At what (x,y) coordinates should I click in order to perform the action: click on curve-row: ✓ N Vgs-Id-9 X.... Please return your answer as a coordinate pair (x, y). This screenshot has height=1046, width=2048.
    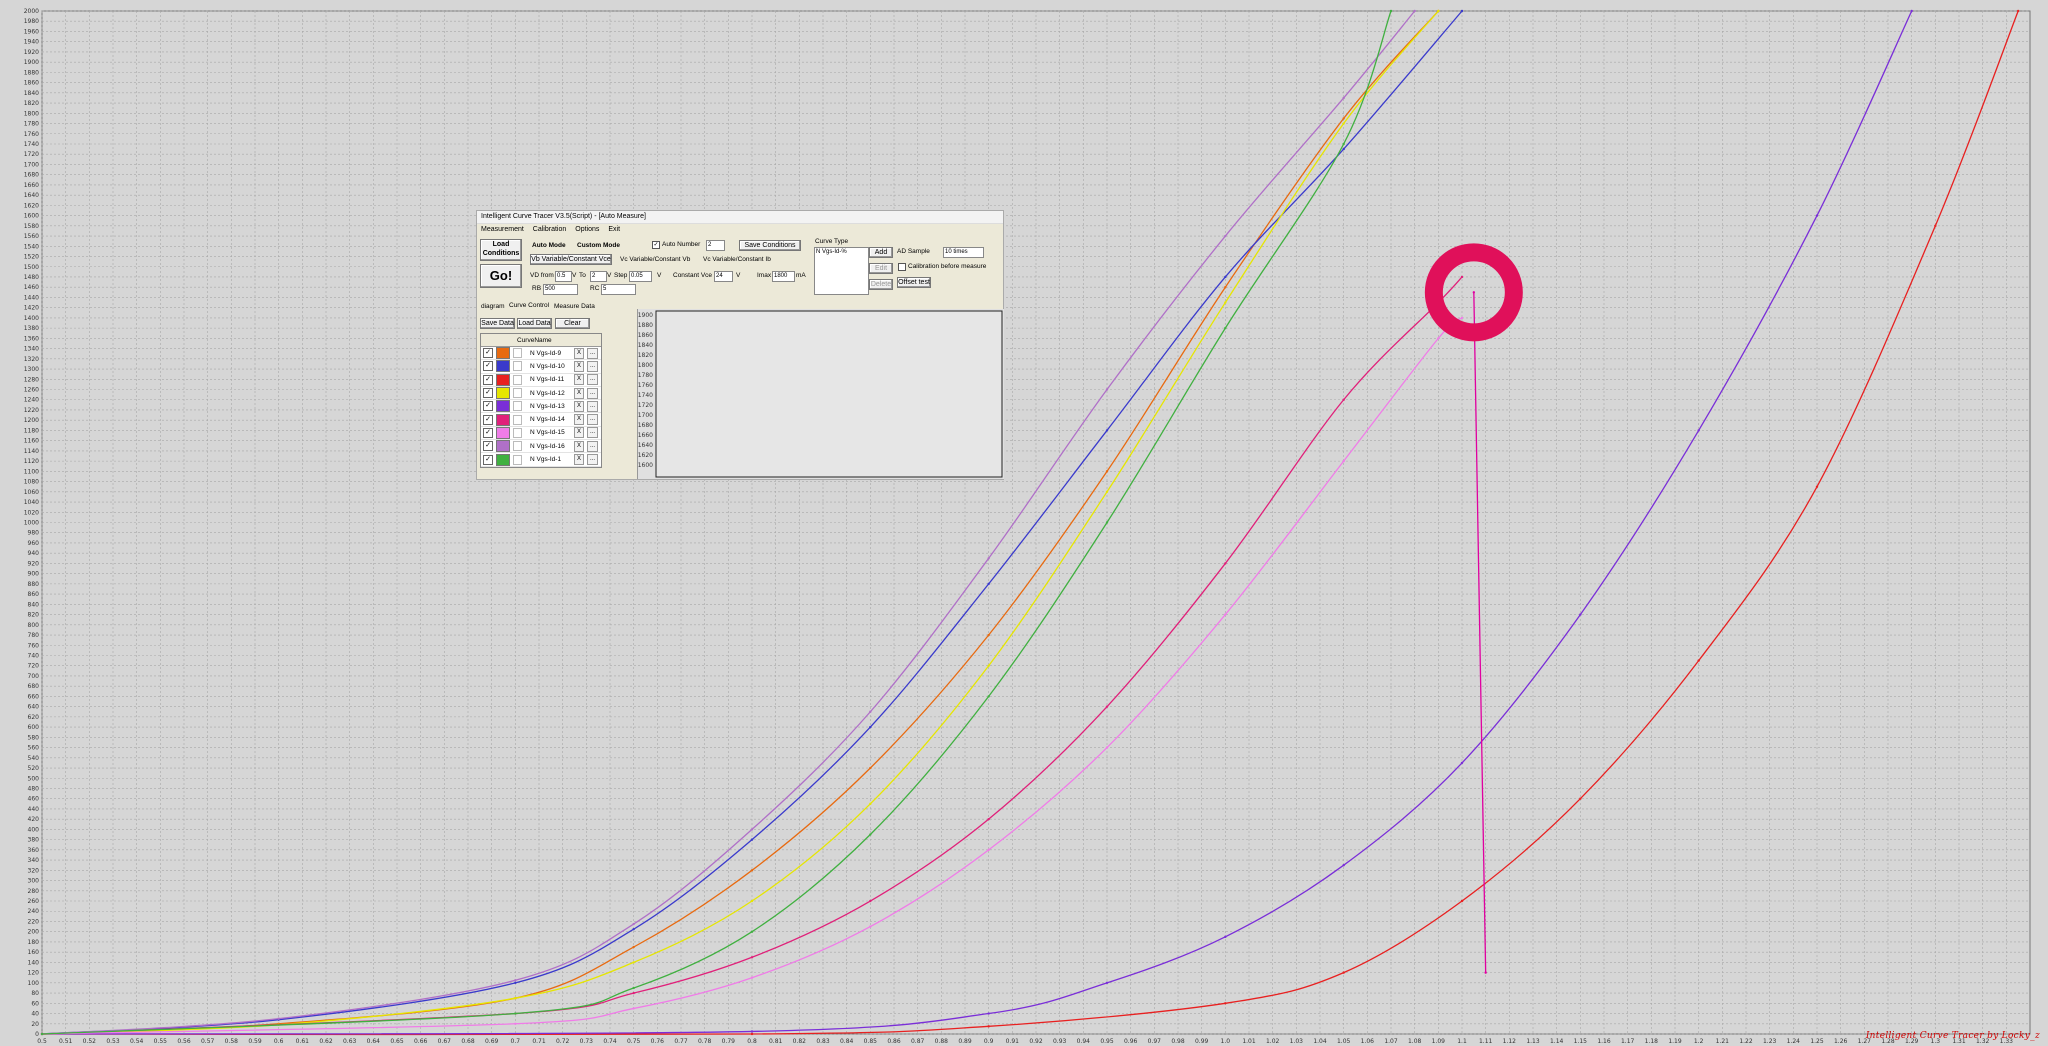
    Looking at the image, I should click on (541, 354).